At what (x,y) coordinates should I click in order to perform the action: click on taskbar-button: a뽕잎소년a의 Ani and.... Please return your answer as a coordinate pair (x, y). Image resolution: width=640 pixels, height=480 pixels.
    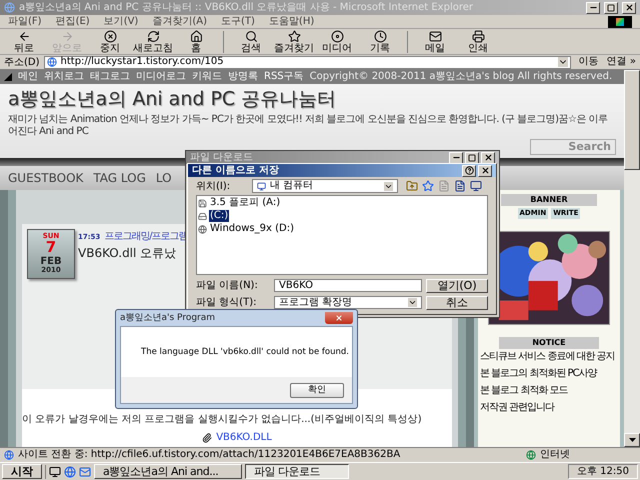
    Looking at the image, I should click on (168, 471).